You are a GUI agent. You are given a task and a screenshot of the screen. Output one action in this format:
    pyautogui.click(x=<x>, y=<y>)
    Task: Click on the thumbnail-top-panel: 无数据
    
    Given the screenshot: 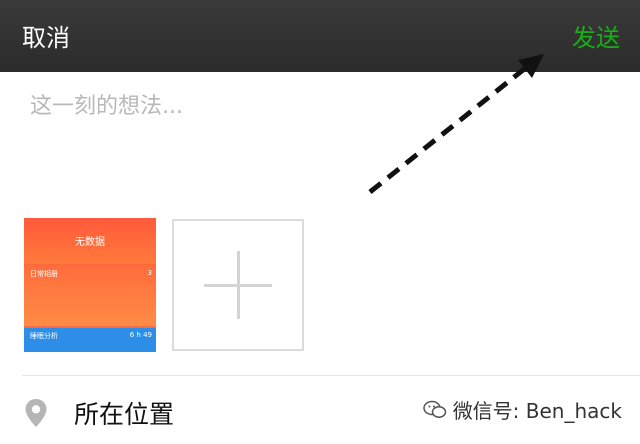 What is the action you would take?
    pyautogui.click(x=90, y=241)
    